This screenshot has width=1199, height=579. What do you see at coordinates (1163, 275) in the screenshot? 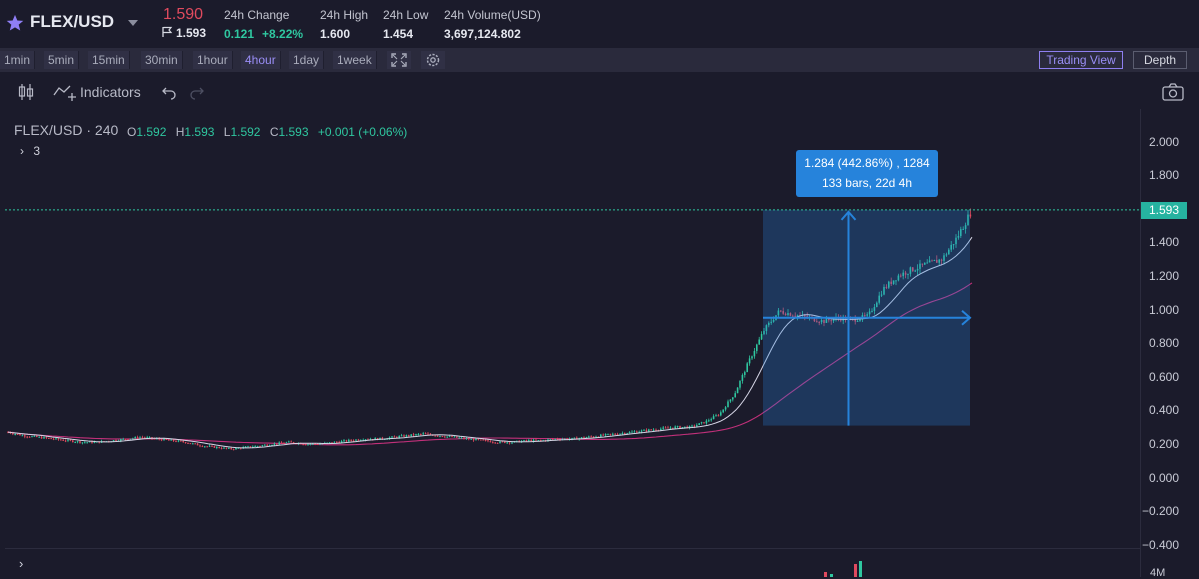
I see `y-tick-label: 1.200` at bounding box center [1163, 275].